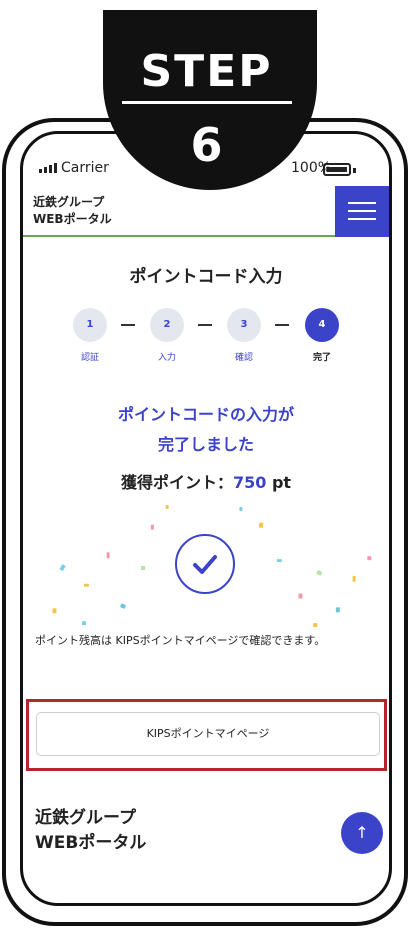 Image resolution: width=413 pixels, height=928 pixels. Describe the element at coordinates (205, 429) in the screenshot. I see `completion-message: ポイントコードの入力が 完了しました` at that location.